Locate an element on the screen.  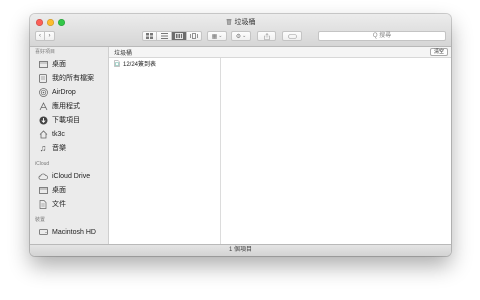
cover-flow-button is located at coordinates (194, 36).